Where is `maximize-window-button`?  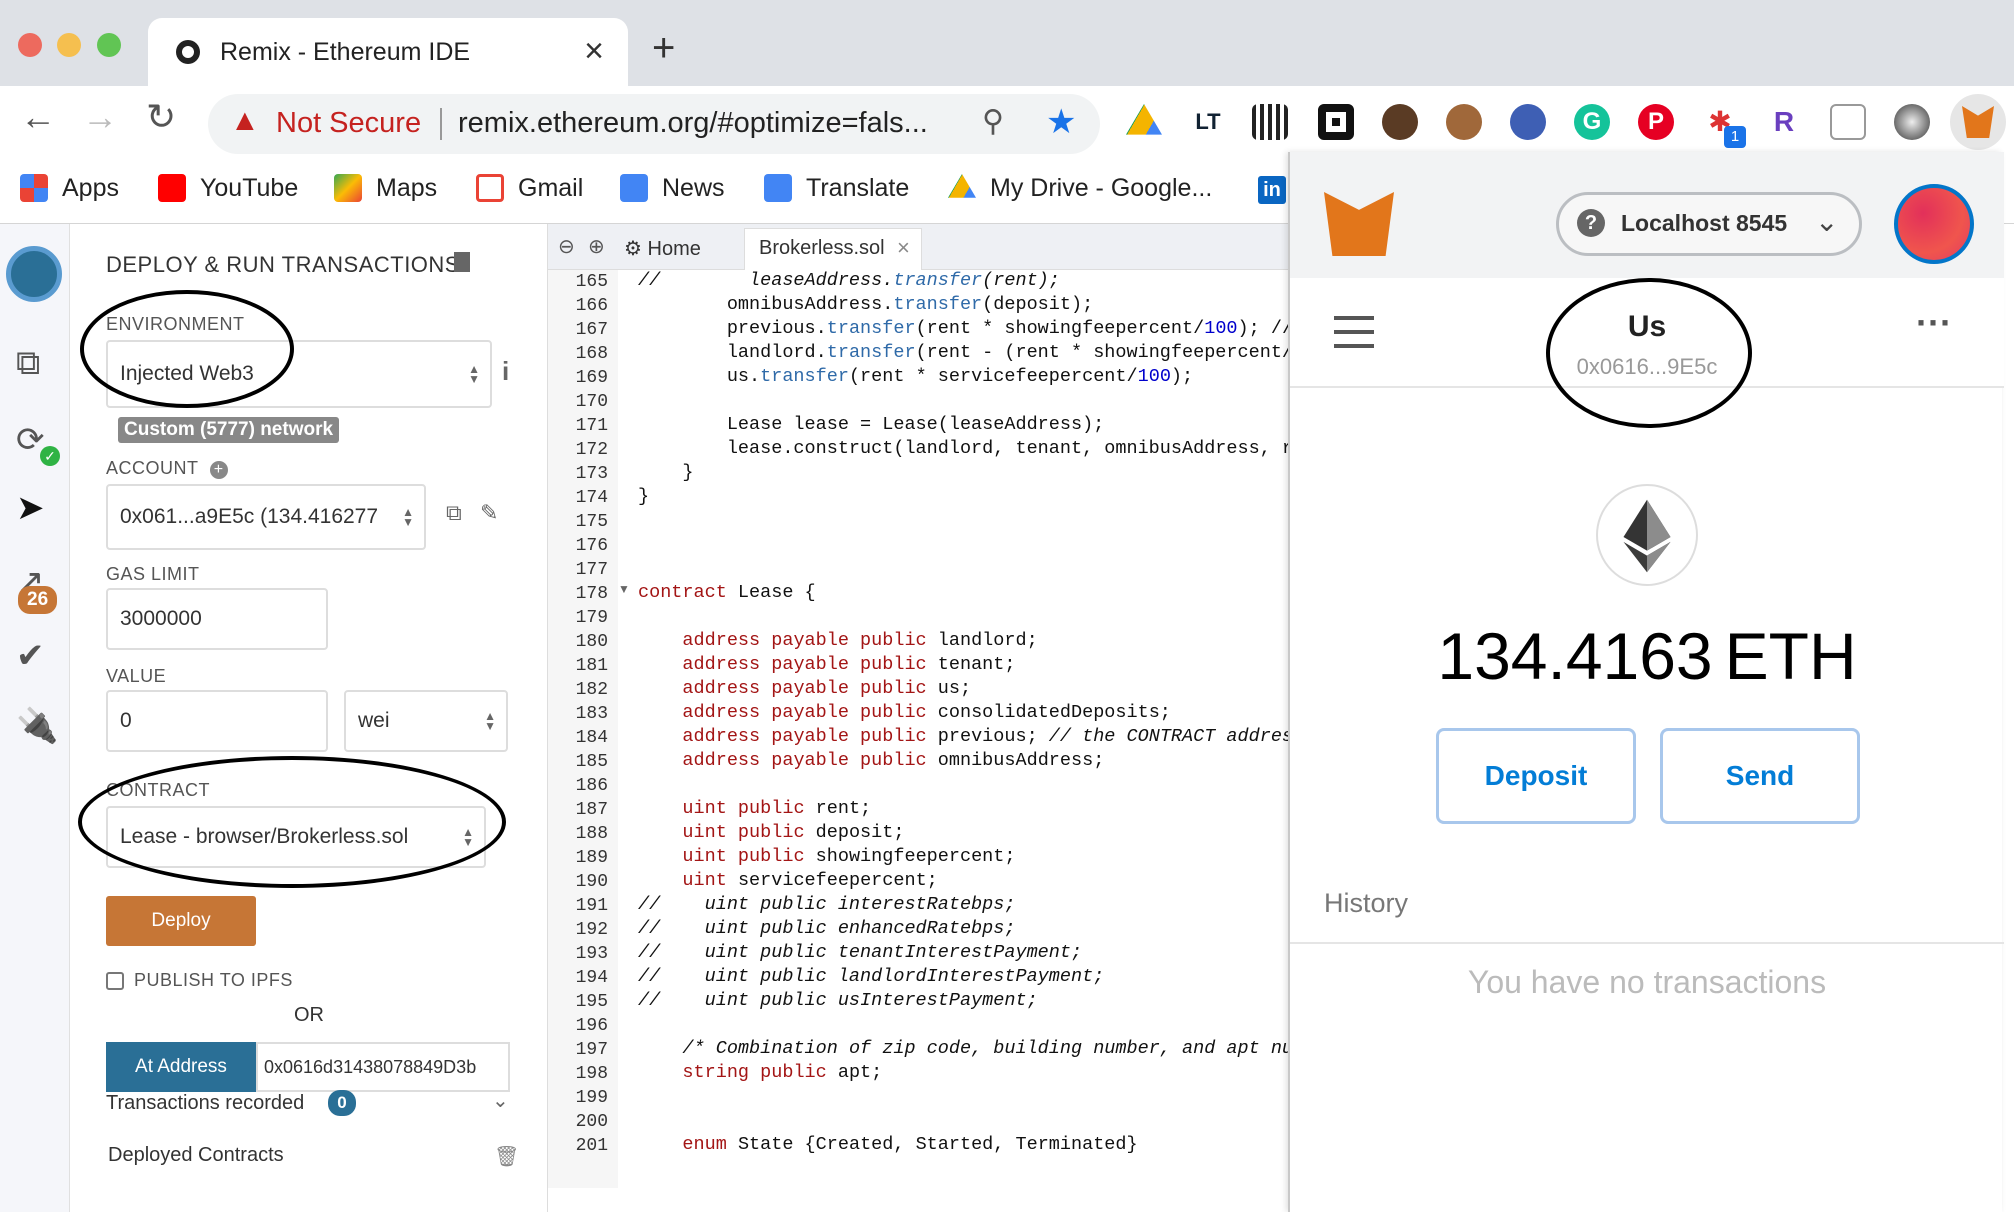
maximize-window-button is located at coordinates (109, 45).